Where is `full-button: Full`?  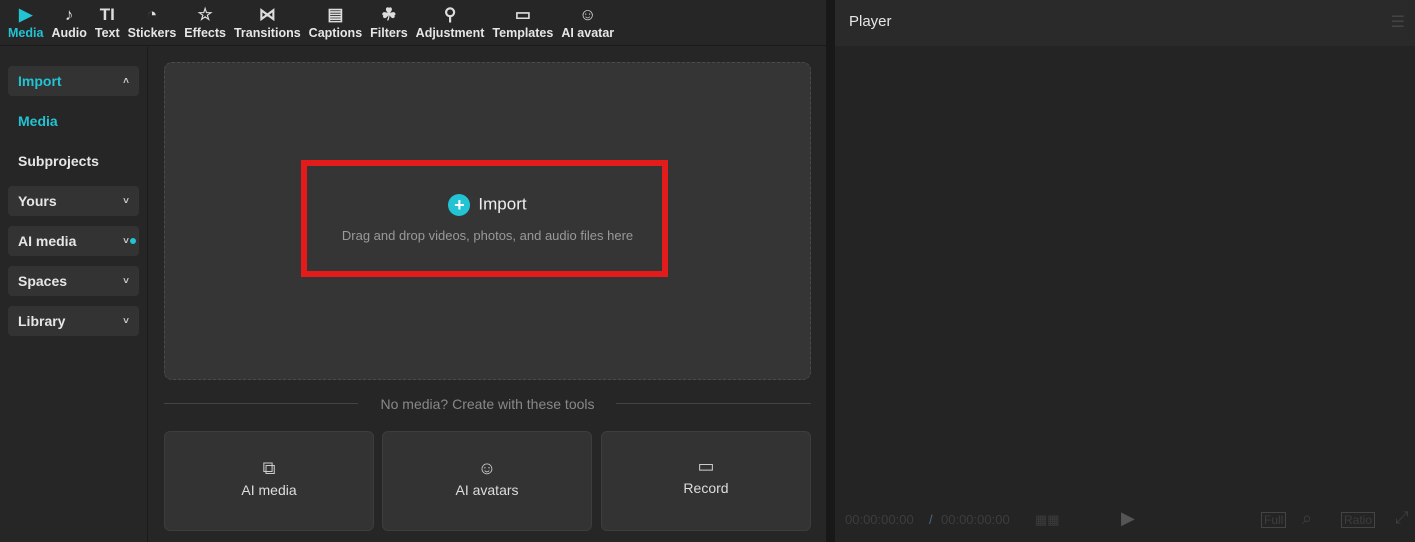 full-button: Full is located at coordinates (1274, 520).